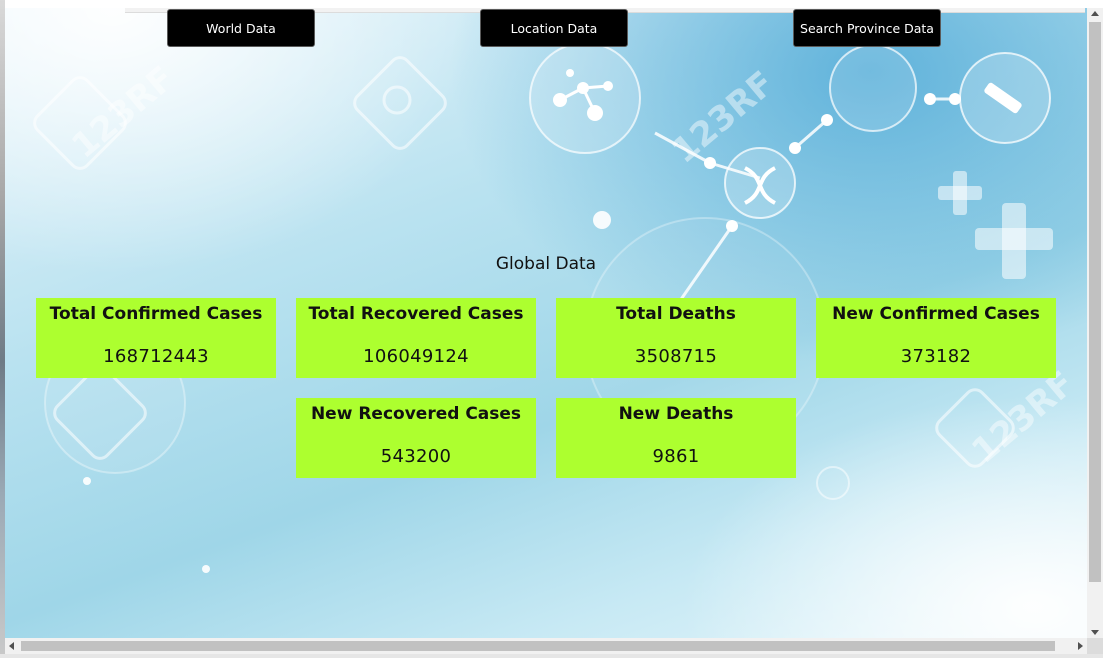  I want to click on card-value: 106049124, so click(416, 356).